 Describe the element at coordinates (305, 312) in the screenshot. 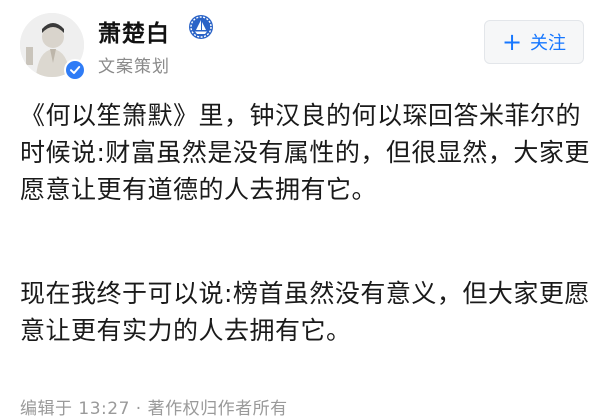

I see `post-paragraph: 现在我终于可以说:榜首虽然没有意义，但大家更愿意让更有实力的人去拥有它。` at that location.